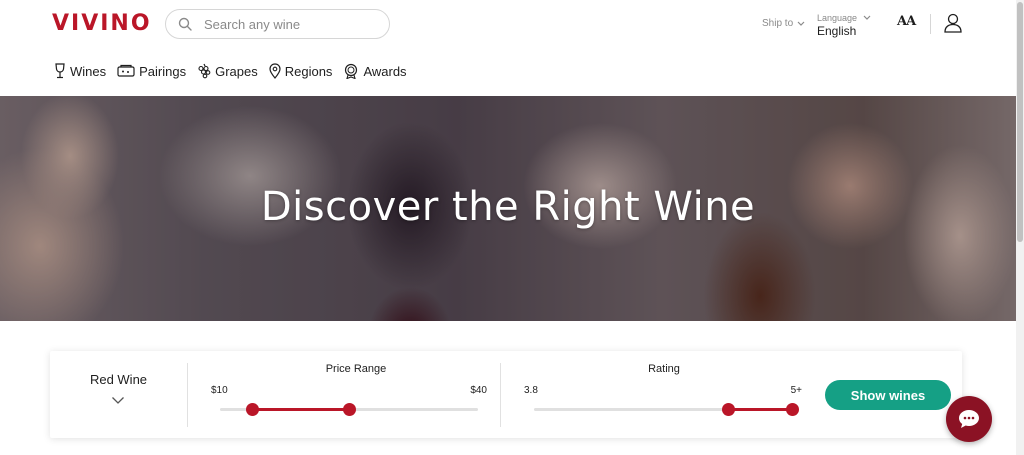 The image size is (1024, 455). Describe the element at coordinates (531, 390) in the screenshot. I see `rating-min-label: 3.8` at that location.